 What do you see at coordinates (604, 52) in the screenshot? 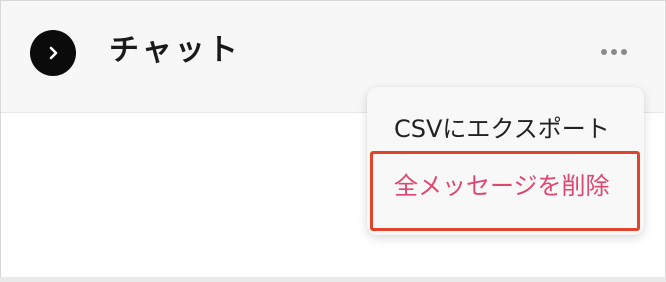
I see `ellipsis-icon` at bounding box center [604, 52].